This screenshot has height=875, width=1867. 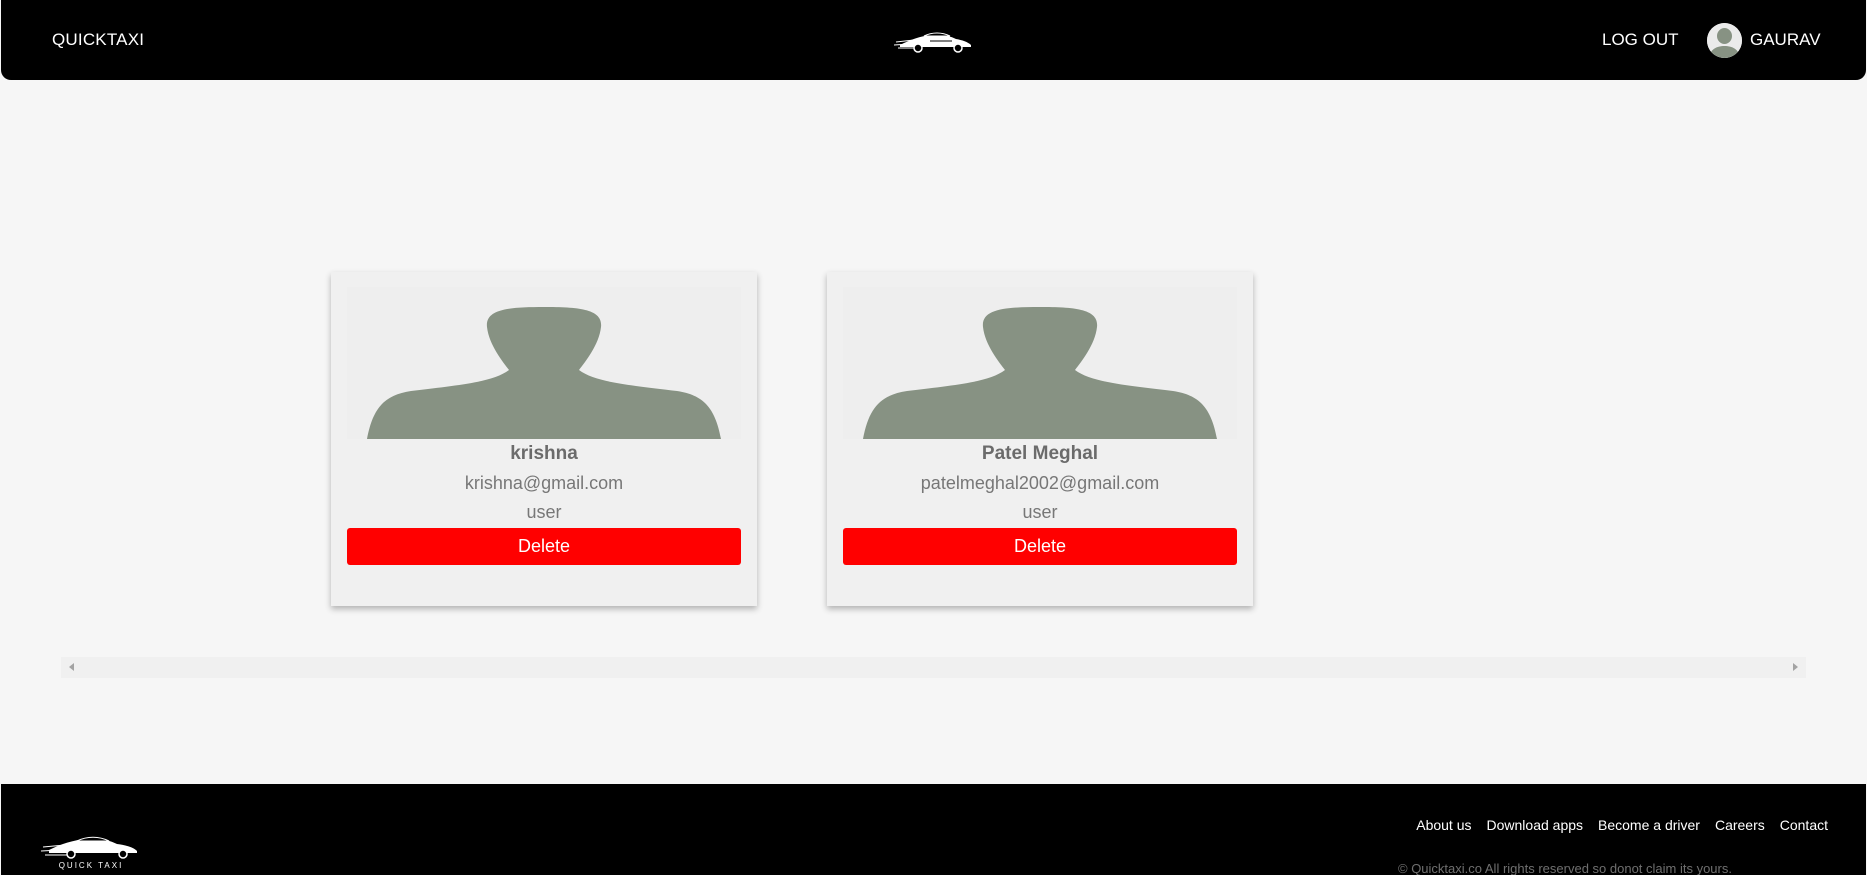 What do you see at coordinates (1785, 40) in the screenshot?
I see `username-label: GAURAV` at bounding box center [1785, 40].